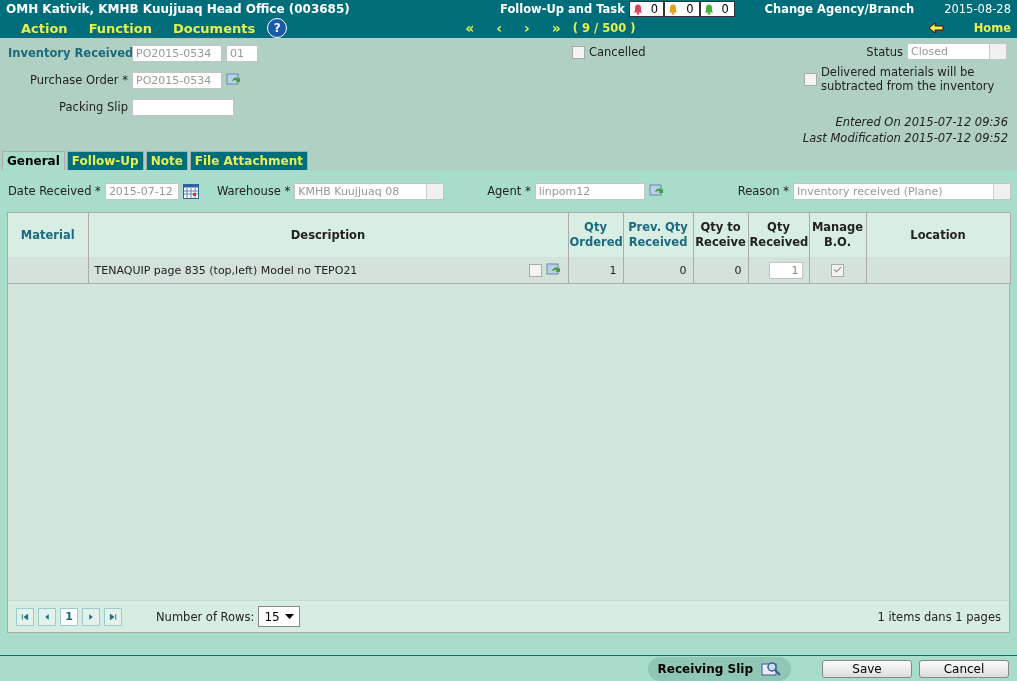 This screenshot has width=1017, height=681. Describe the element at coordinates (771, 669) in the screenshot. I see `magnifier-icon` at that location.